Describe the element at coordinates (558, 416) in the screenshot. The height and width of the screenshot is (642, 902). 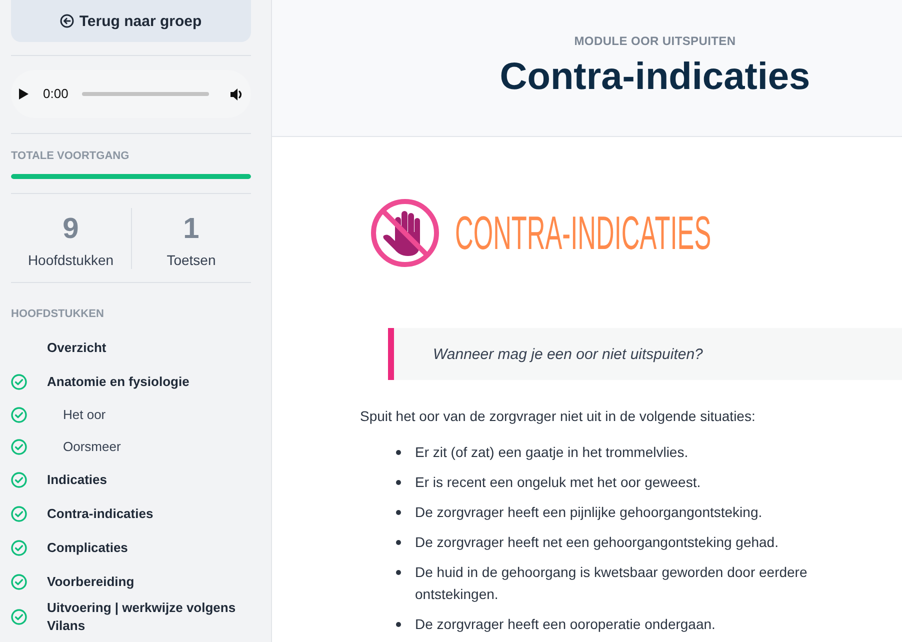
I see `intro-text: Spuit het oor van de zorgvrager niet uit in de volgende situaties:` at that location.